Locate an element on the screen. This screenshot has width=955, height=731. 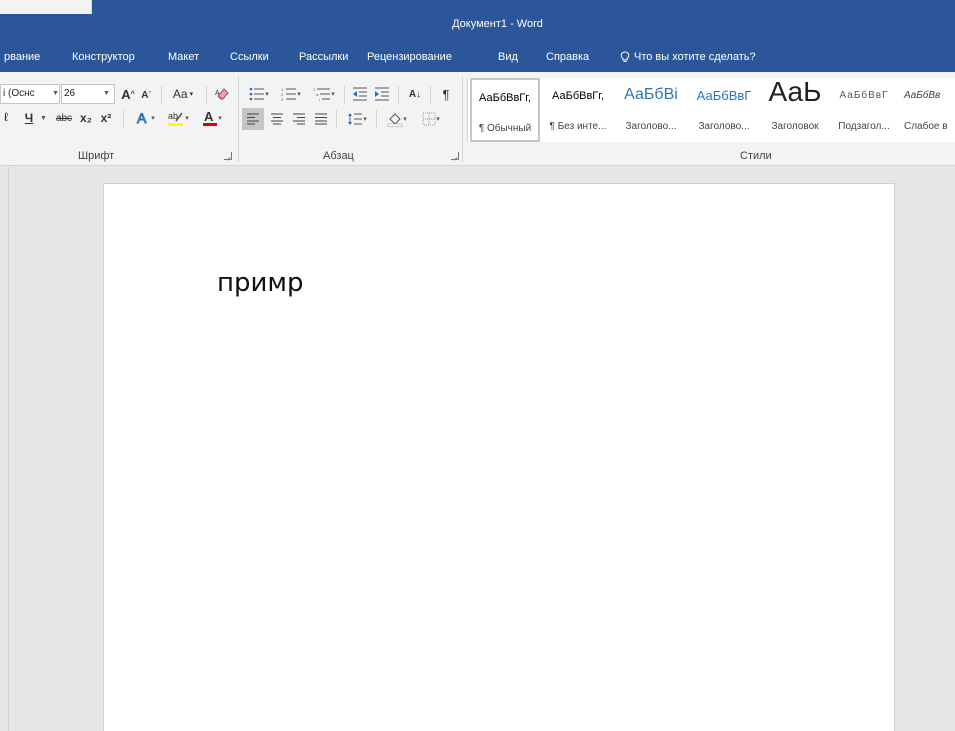
align-left-button is located at coordinates (253, 119).